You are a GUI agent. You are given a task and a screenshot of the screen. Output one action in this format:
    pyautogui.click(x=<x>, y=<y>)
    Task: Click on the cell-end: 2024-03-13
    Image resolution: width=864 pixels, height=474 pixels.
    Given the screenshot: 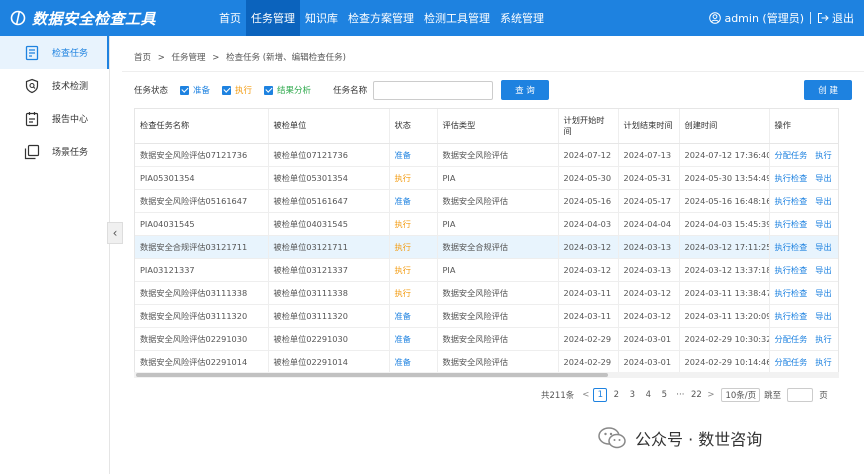 What is the action you would take?
    pyautogui.click(x=649, y=270)
    